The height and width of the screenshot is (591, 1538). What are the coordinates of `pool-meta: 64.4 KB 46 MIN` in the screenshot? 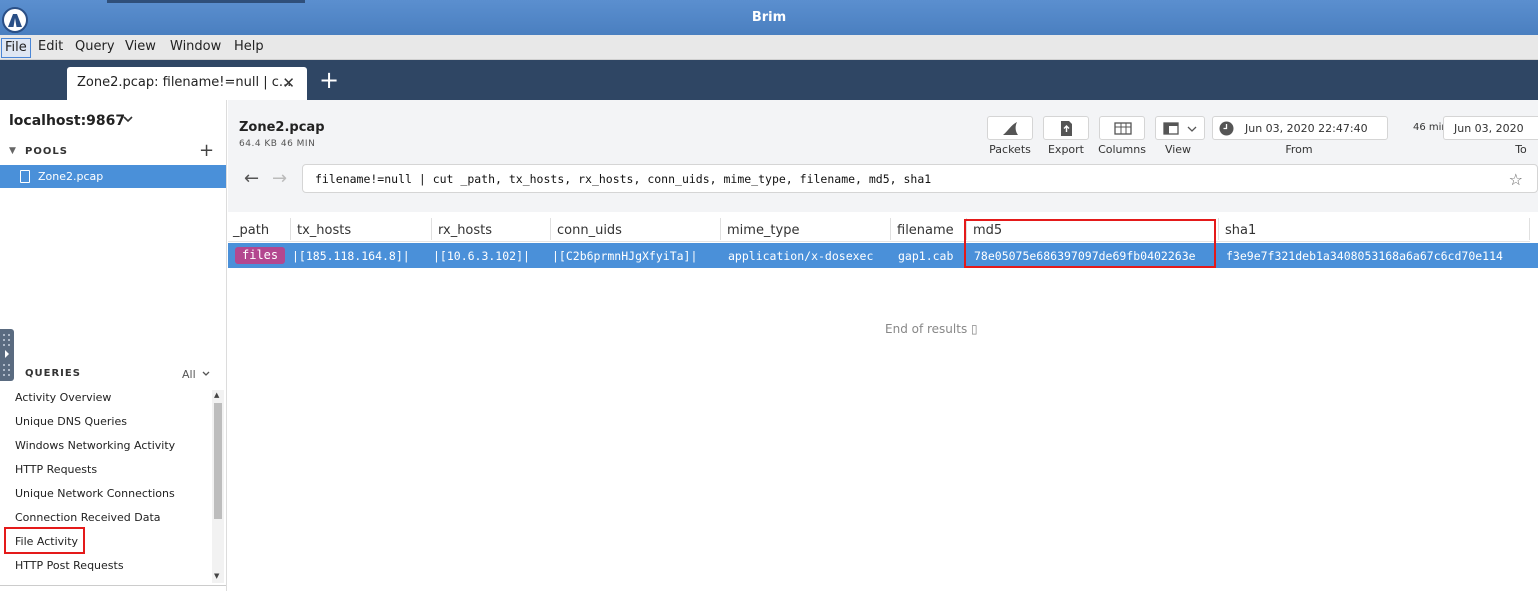 It's located at (277, 144).